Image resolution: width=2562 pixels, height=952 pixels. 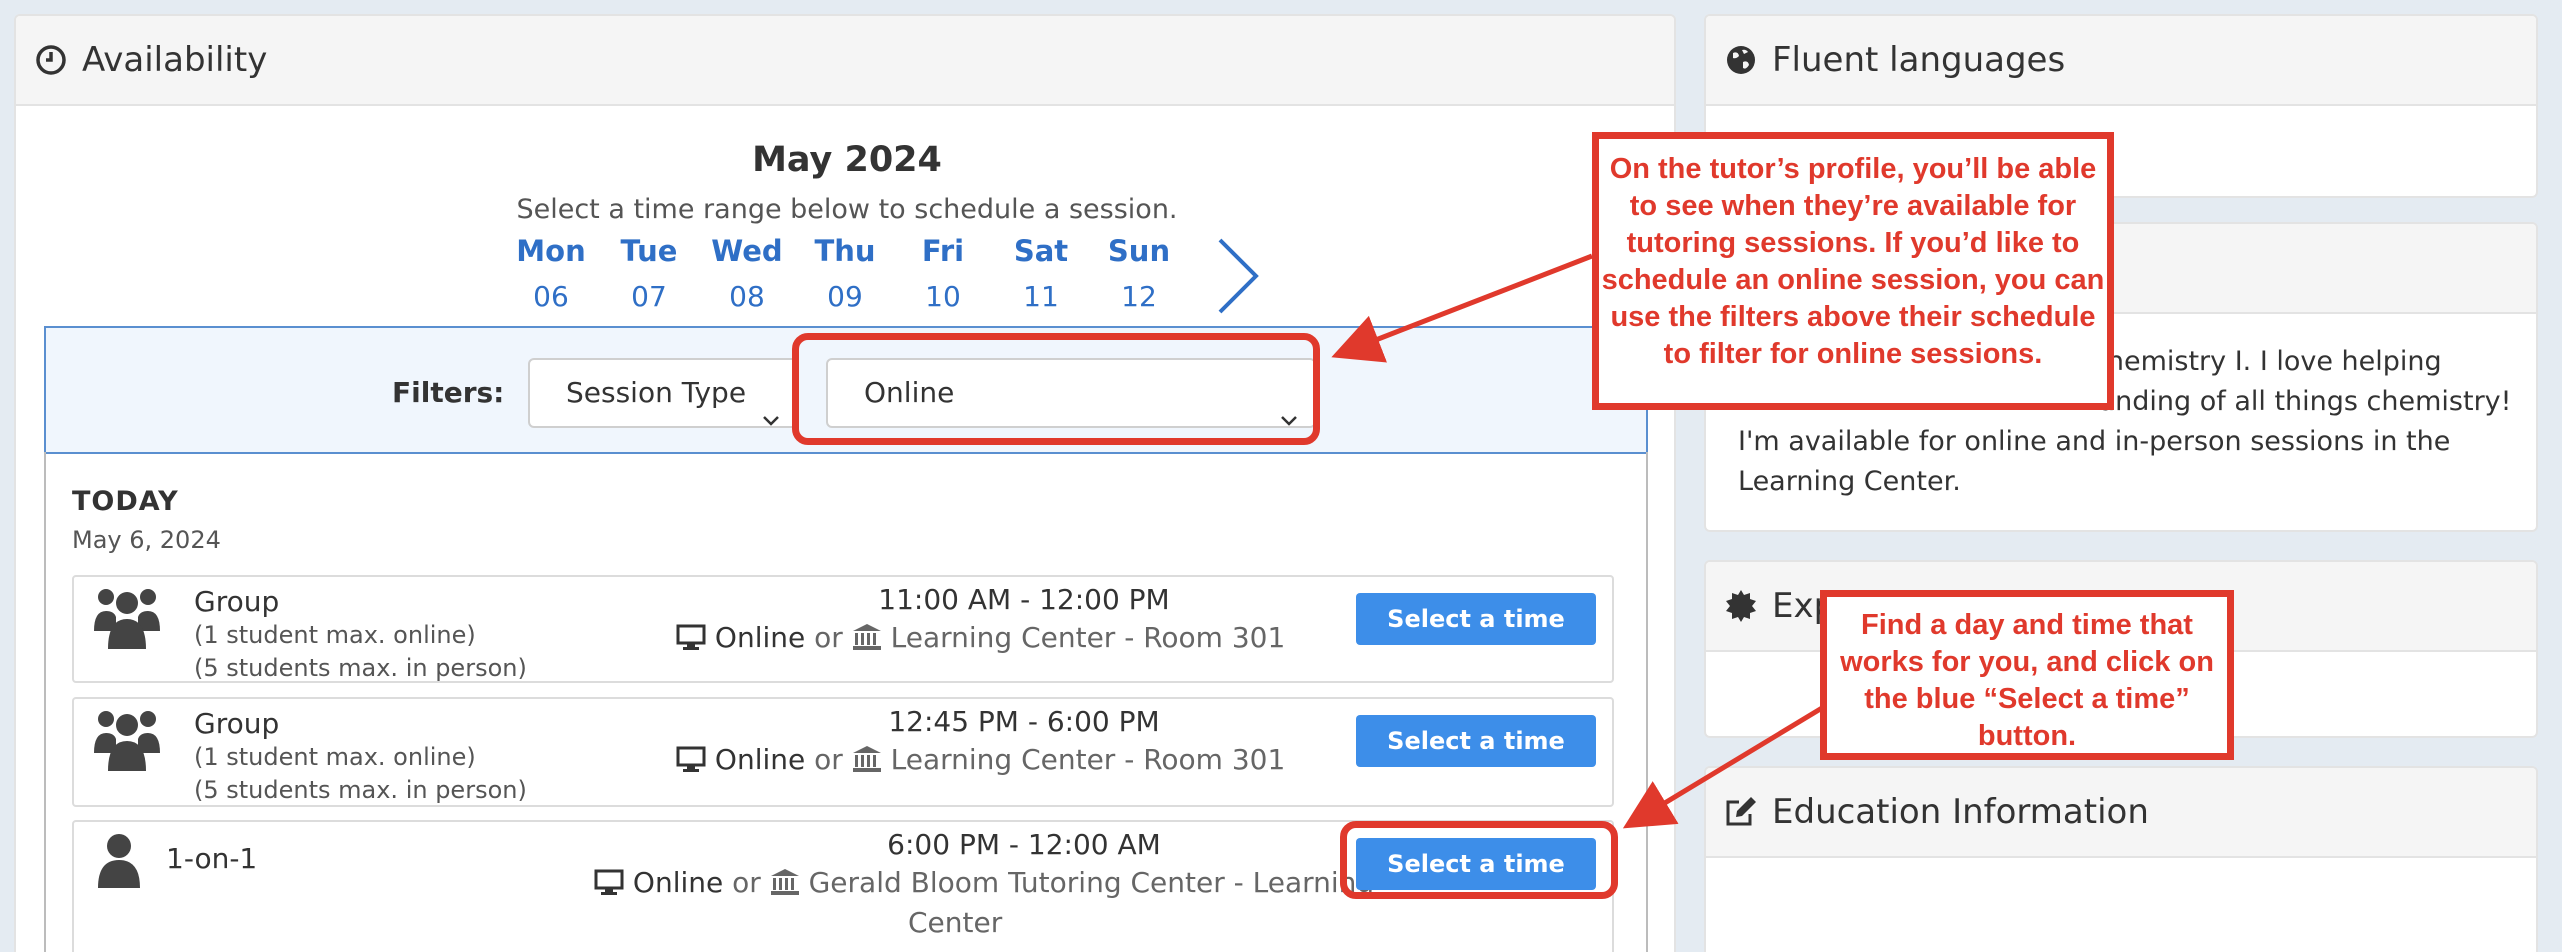 What do you see at coordinates (747, 273) in the screenshot?
I see `day-wed: Wed 08` at bounding box center [747, 273].